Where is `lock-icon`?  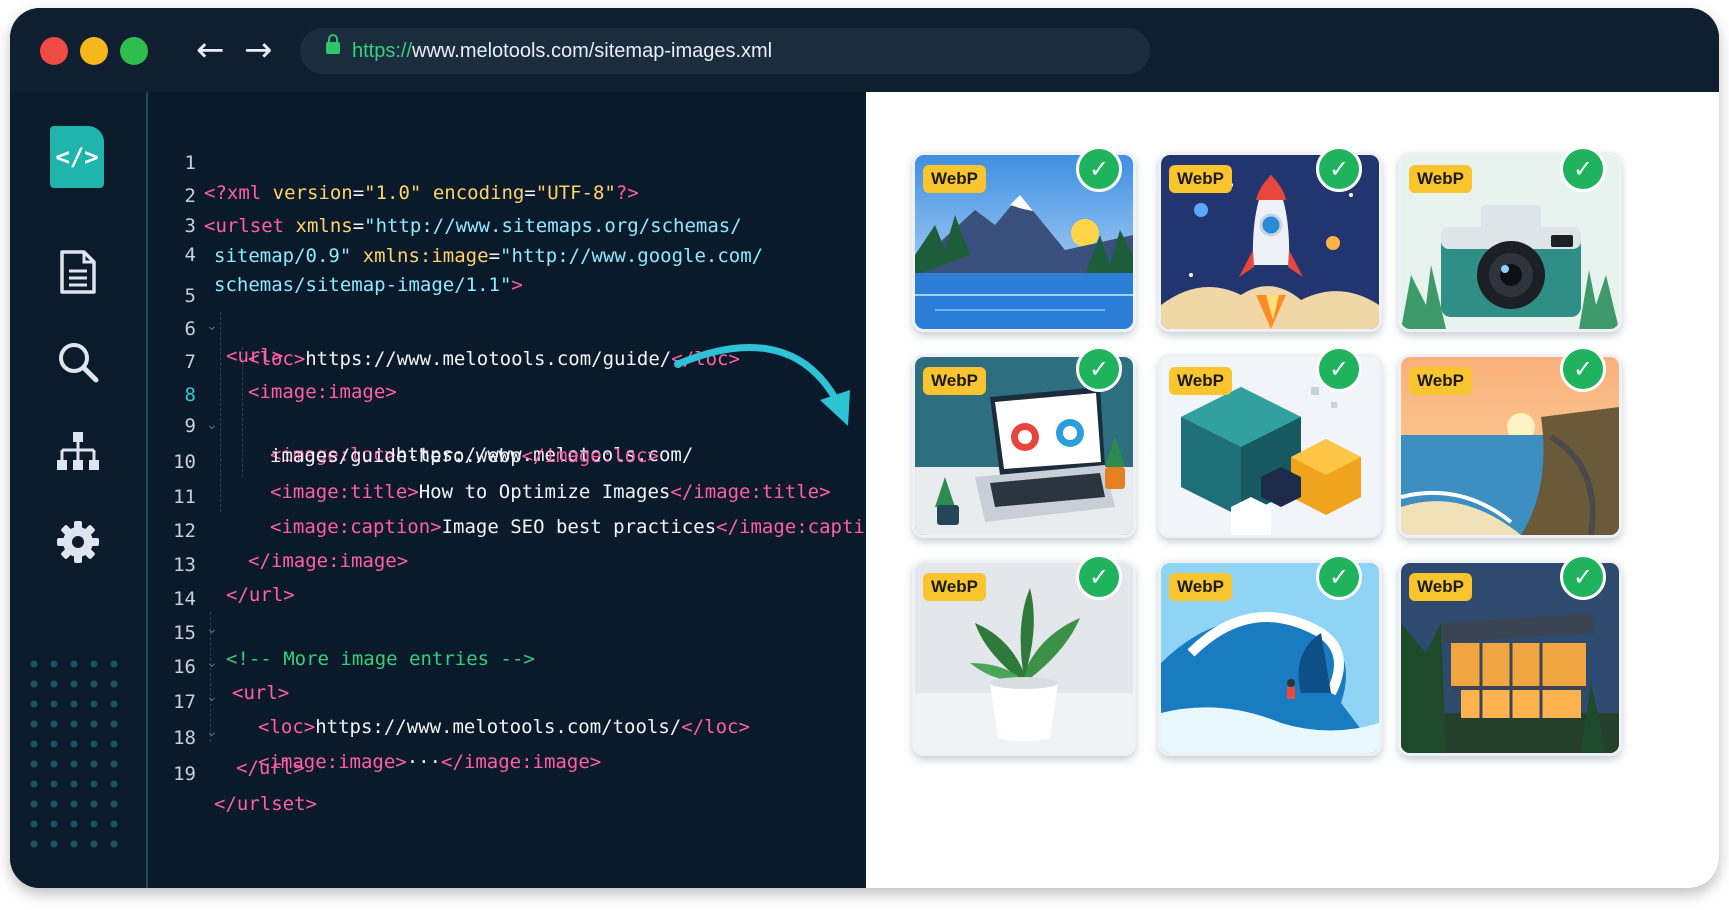 lock-icon is located at coordinates (333, 44).